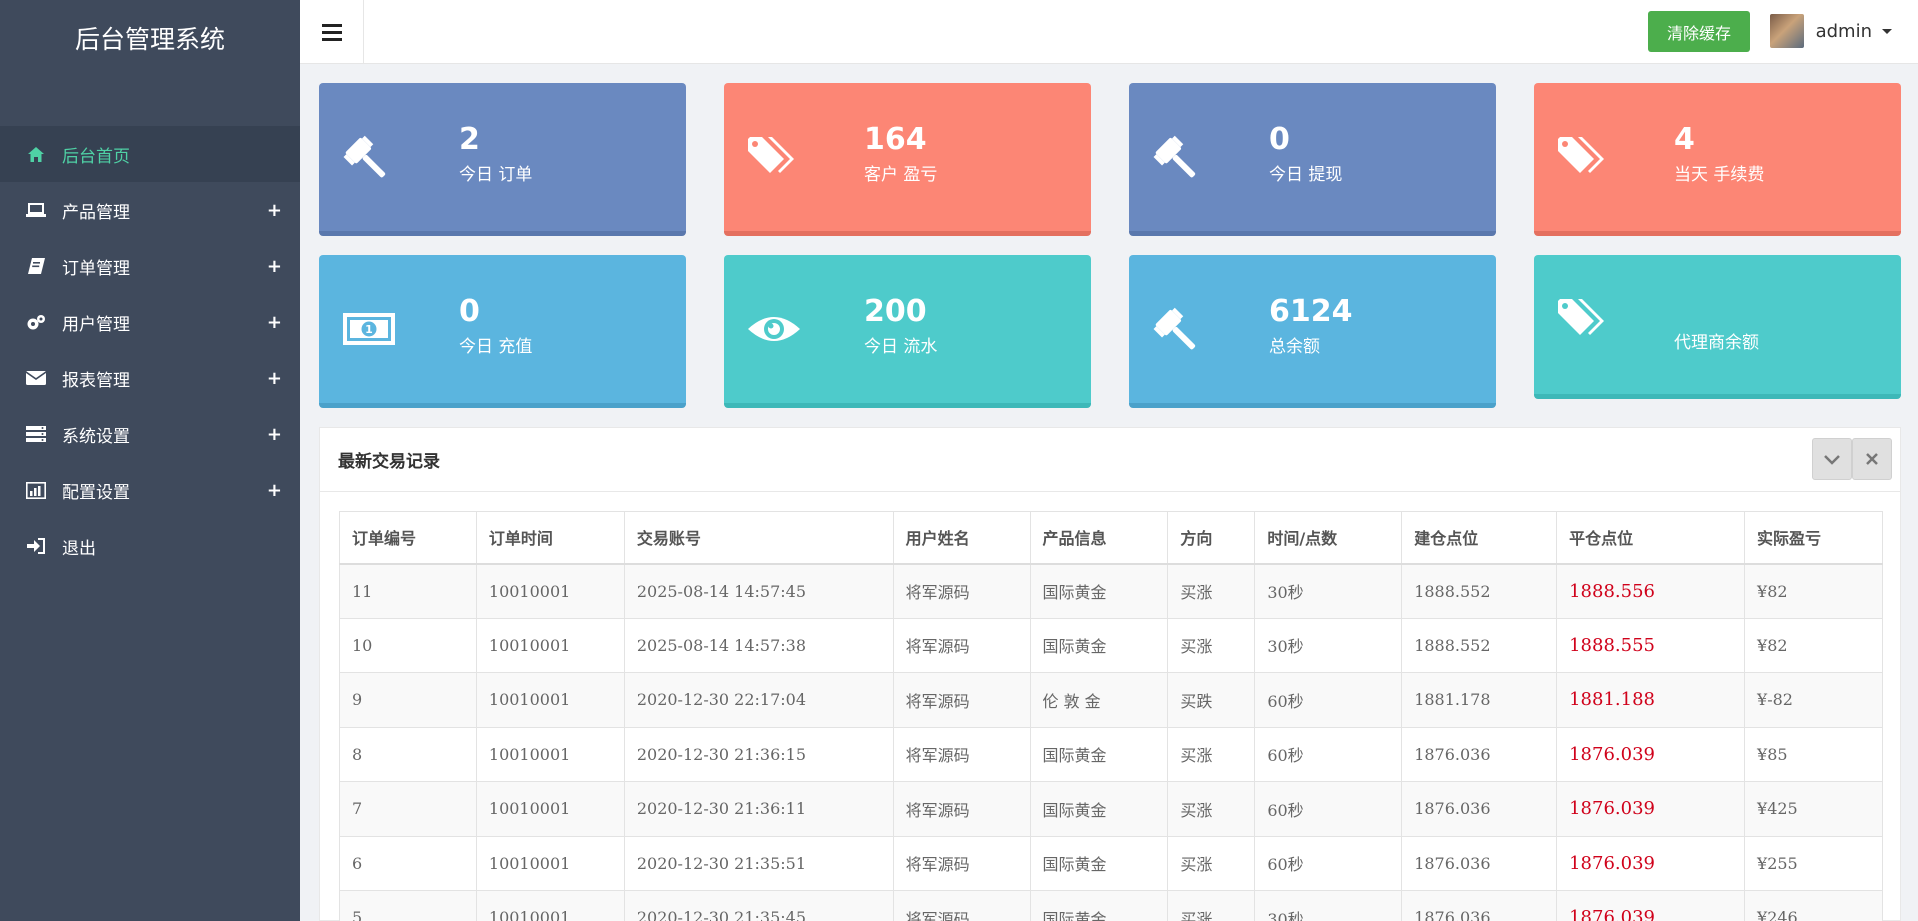 The width and height of the screenshot is (1918, 921). I want to click on sidebar-item-config-settings: 配置设置 +, so click(150, 490).